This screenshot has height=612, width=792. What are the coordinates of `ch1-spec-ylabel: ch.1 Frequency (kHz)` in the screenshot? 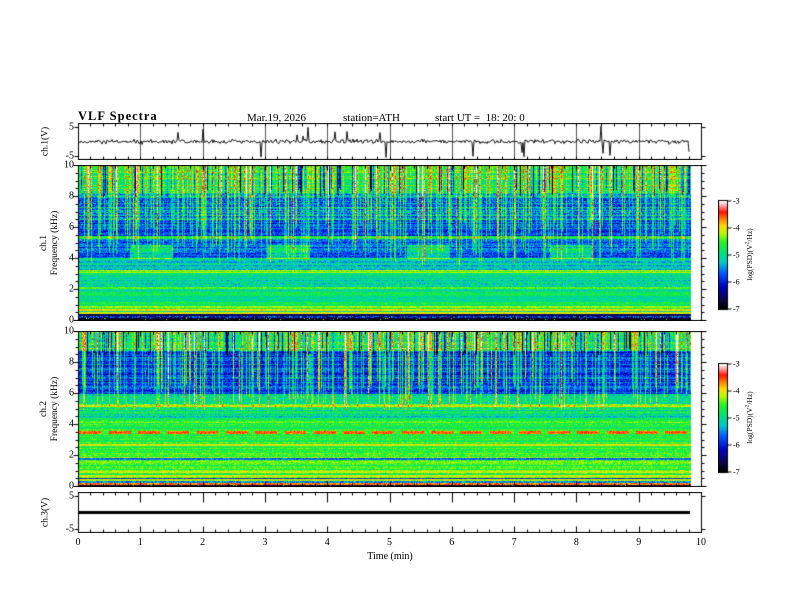 It's located at (50, 243).